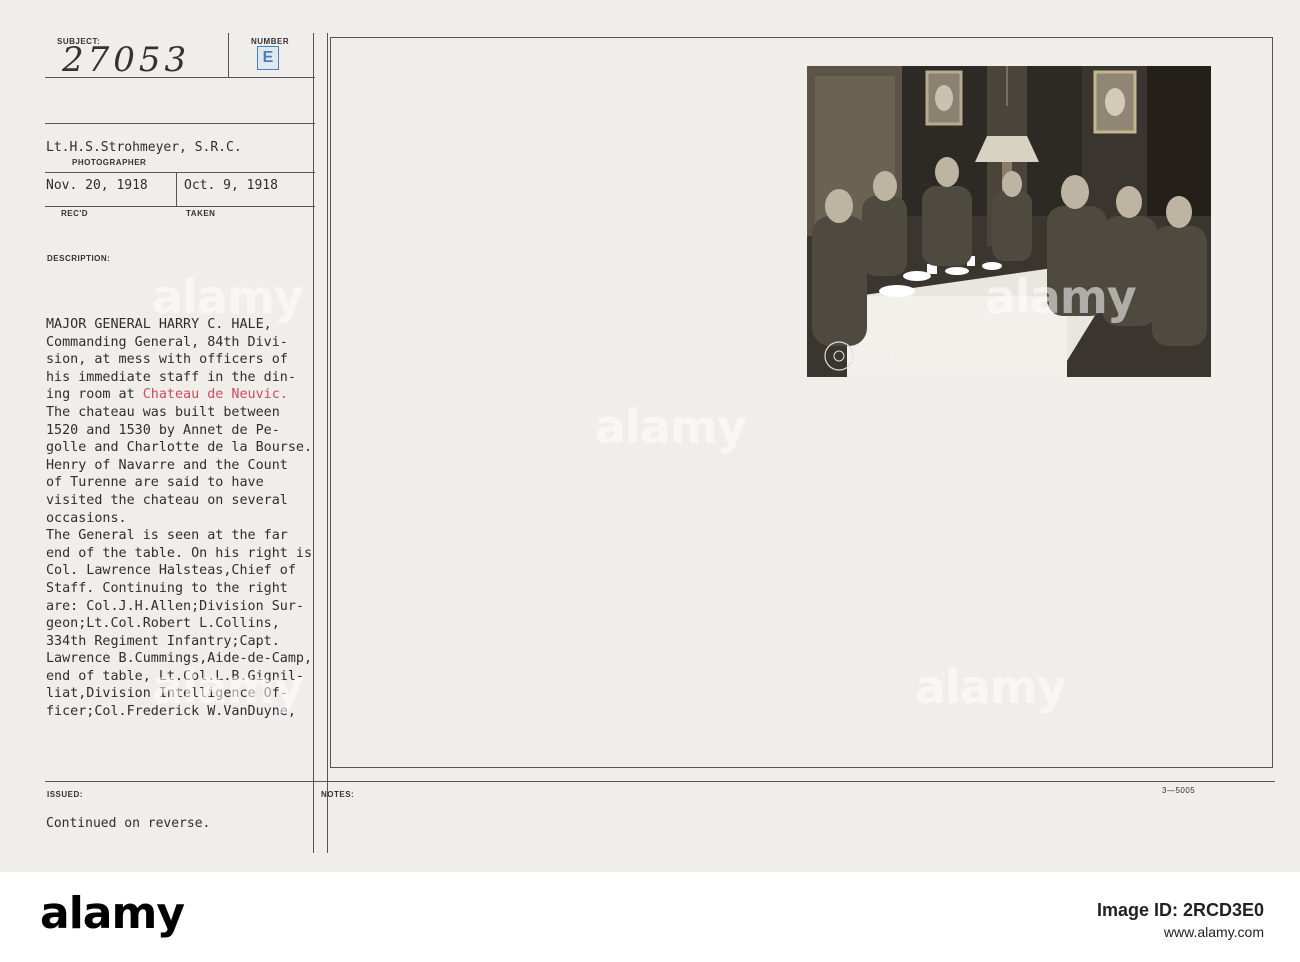 This screenshot has width=1300, height=962. Describe the element at coordinates (163, 641) in the screenshot. I see `description-line: 334th Regiment Infantry;Capt.` at that location.